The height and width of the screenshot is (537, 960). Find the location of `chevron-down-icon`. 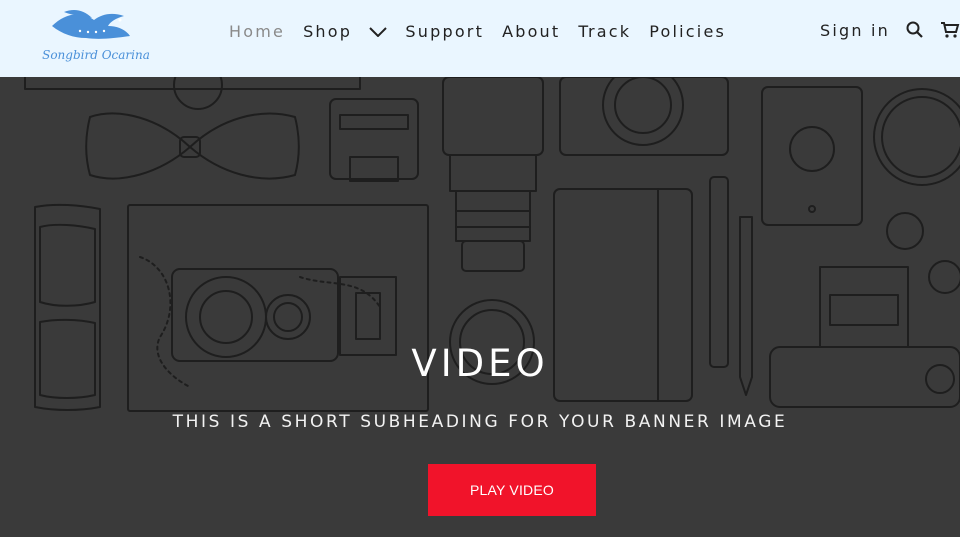

chevron-down-icon is located at coordinates (378, 32).